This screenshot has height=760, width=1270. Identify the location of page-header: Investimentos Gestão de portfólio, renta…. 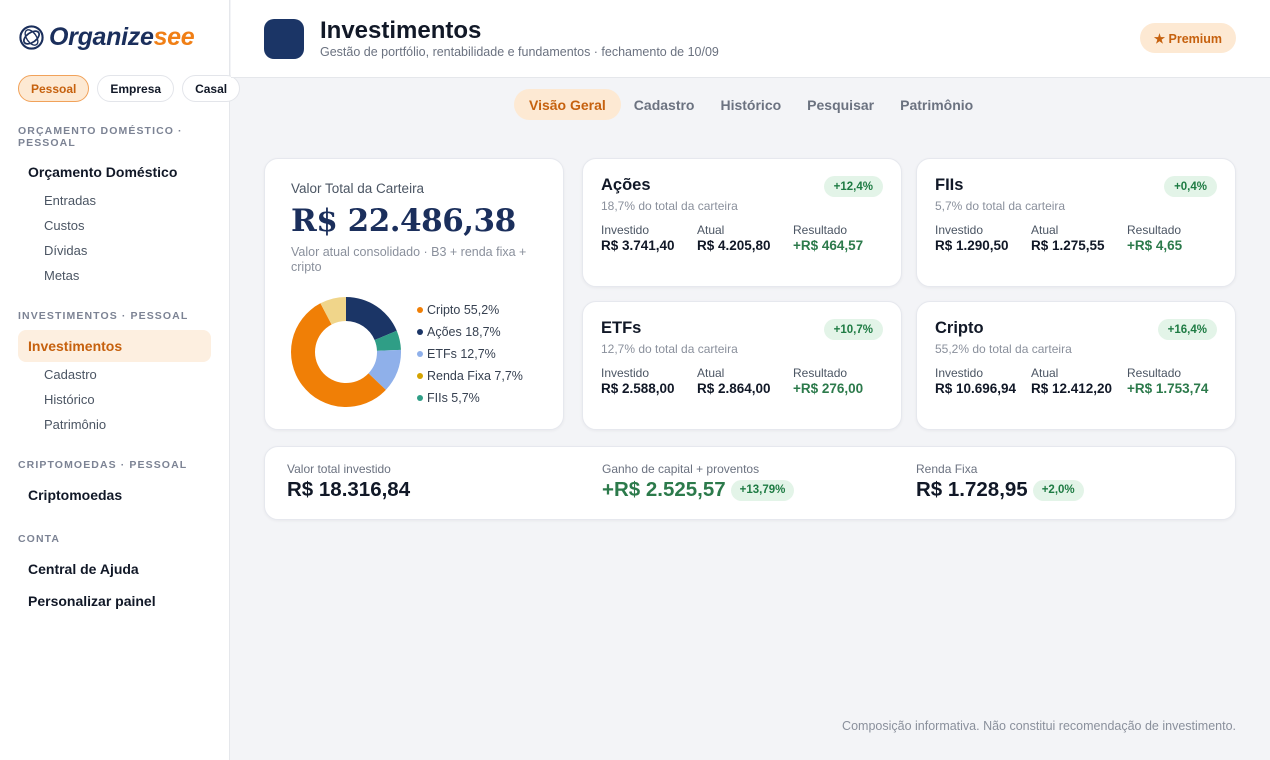
(750, 39).